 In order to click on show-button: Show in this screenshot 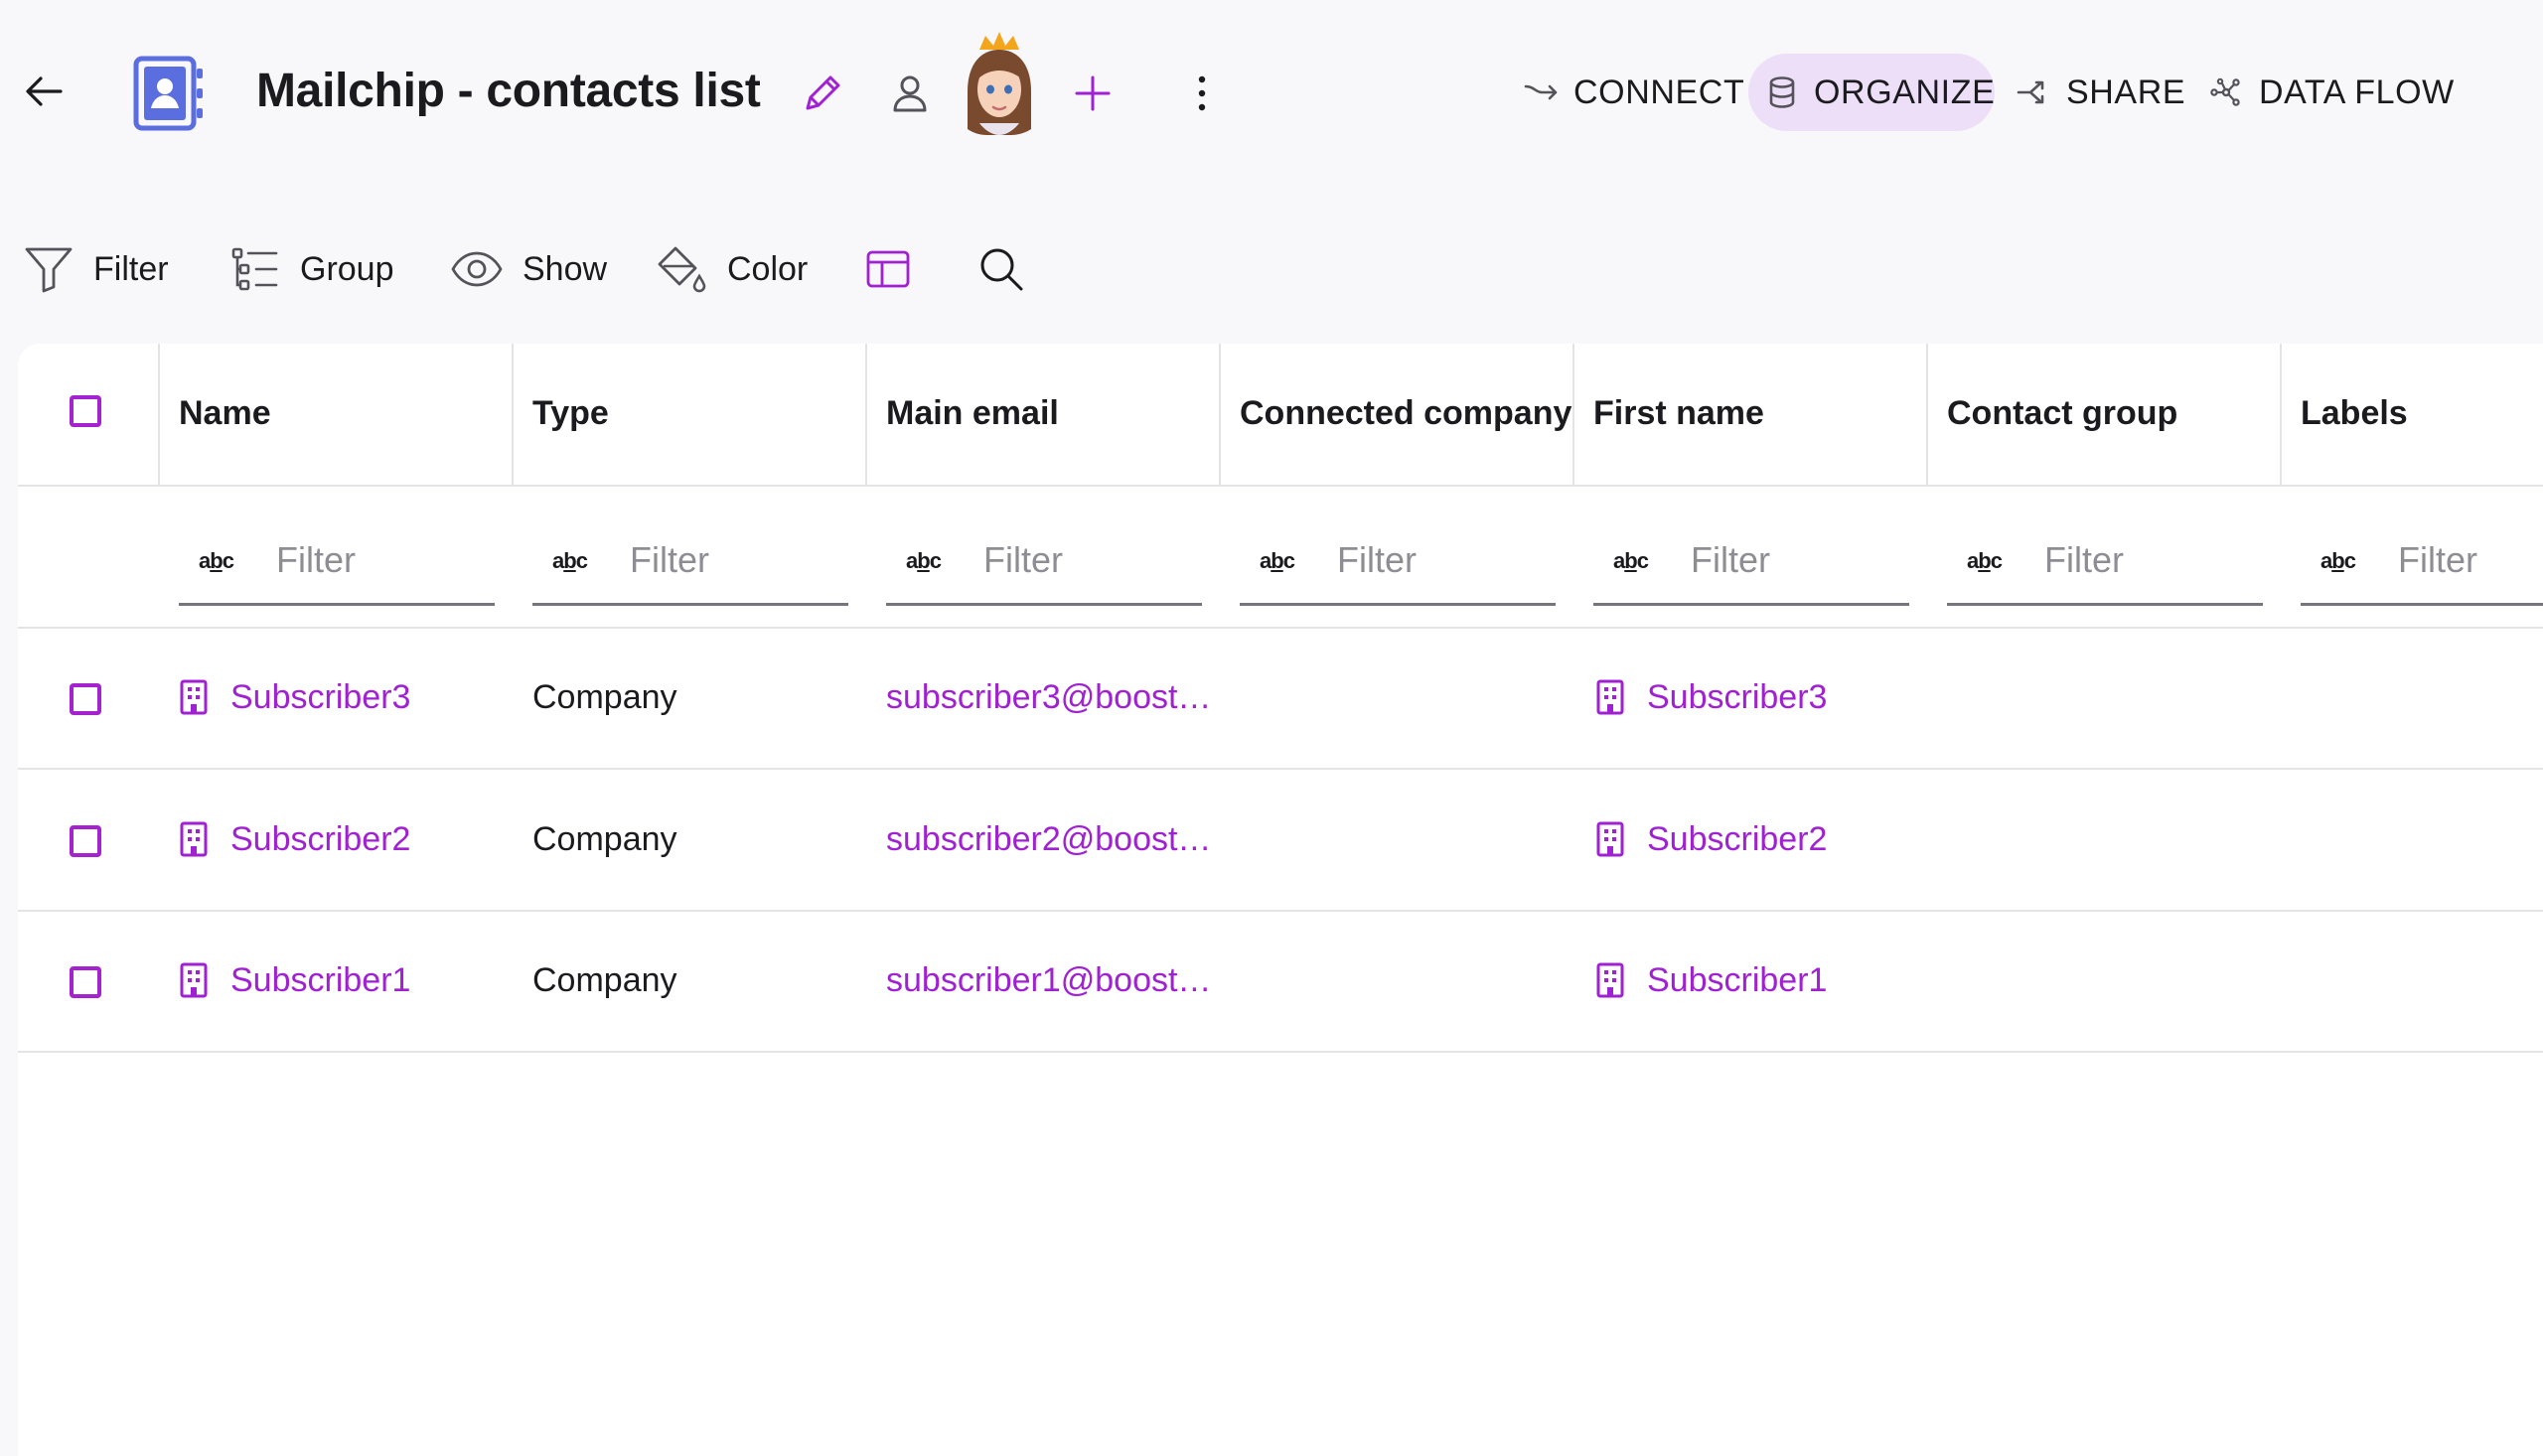, I will do `click(529, 269)`.